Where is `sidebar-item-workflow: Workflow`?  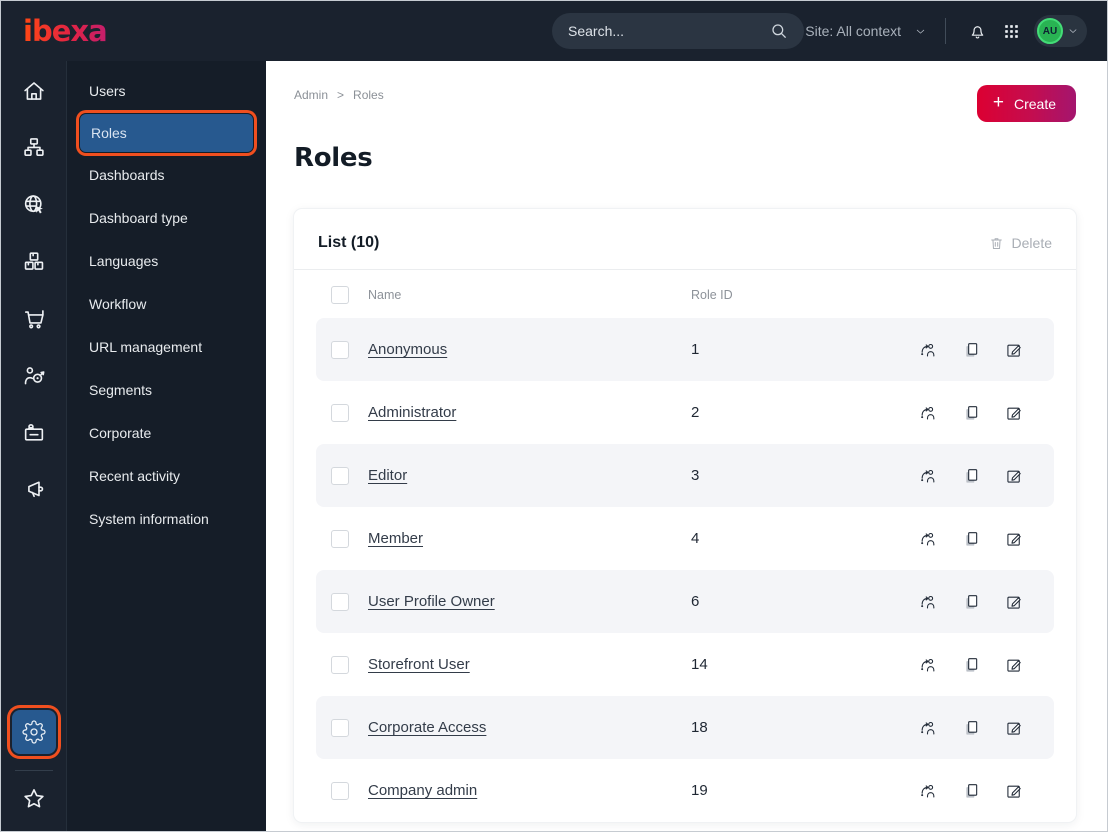
sidebar-item-workflow: Workflow is located at coordinates (166, 303).